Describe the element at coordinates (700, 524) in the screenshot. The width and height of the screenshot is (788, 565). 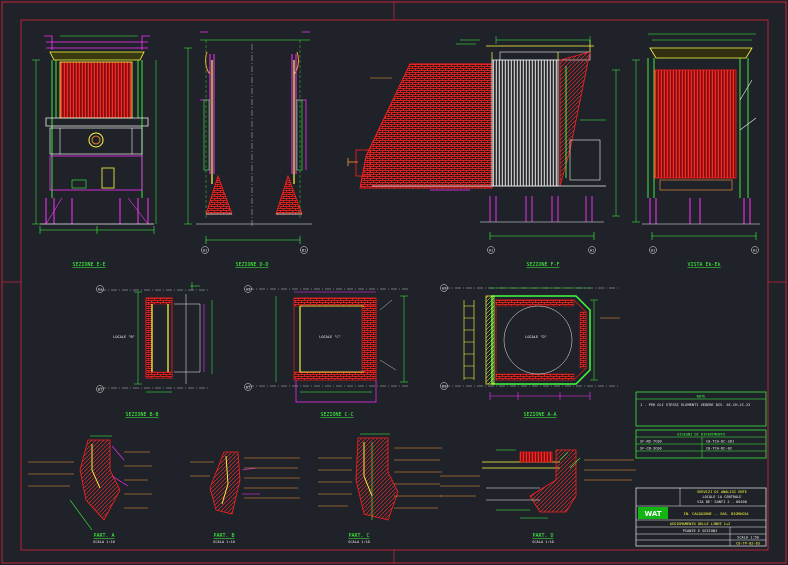
I see `drawing-title: ASSIEMAMENTO DELLE LINEE 1+2` at that location.